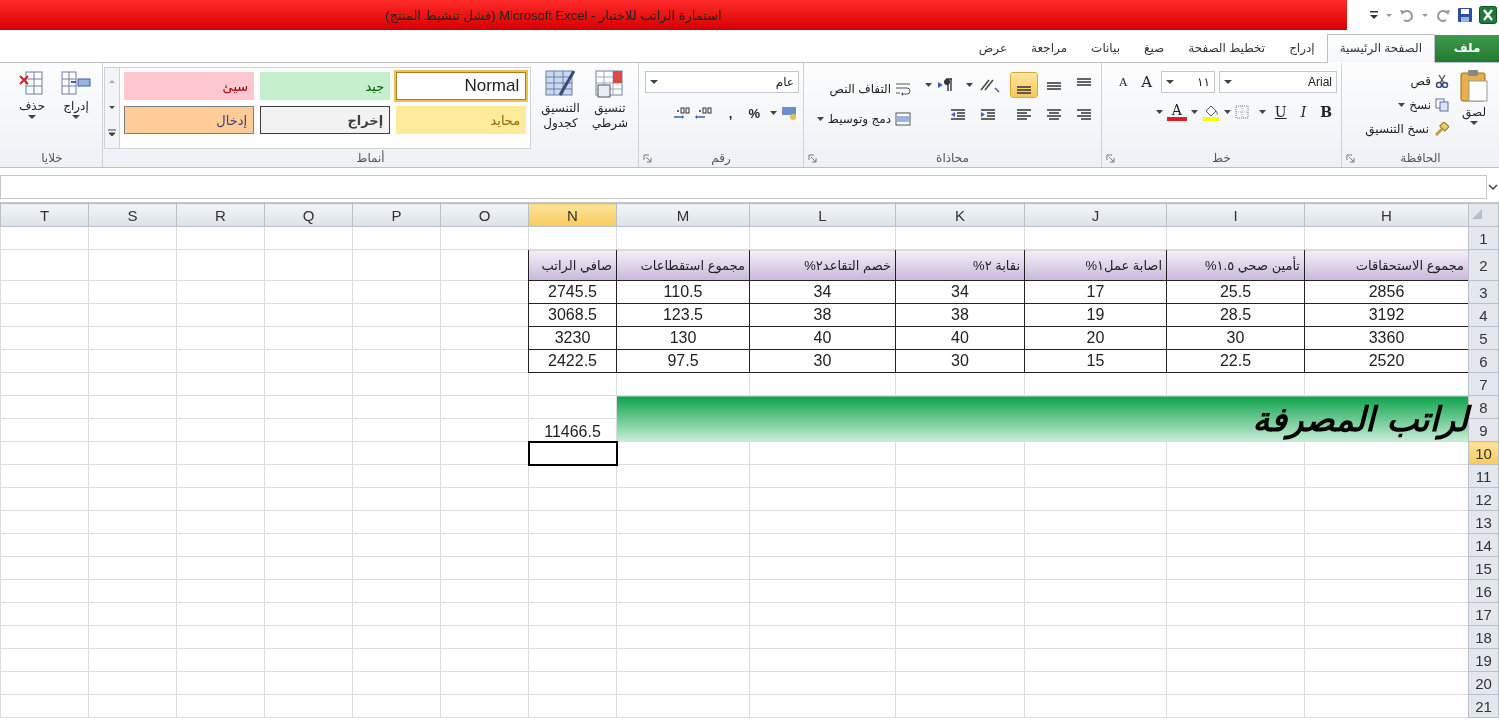 The height and width of the screenshot is (725, 1499). I want to click on row-header: 20, so click(1483, 683).